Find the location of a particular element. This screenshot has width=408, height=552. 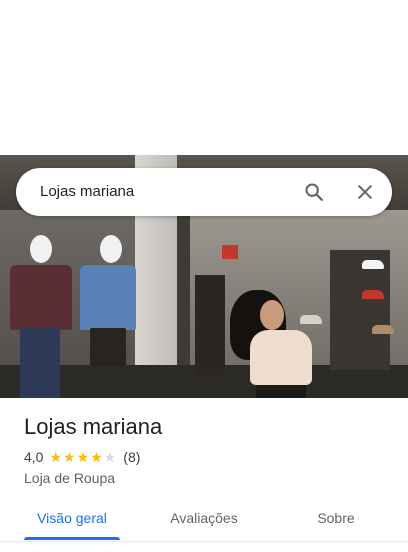

tab-about: Sobre is located at coordinates (336, 523).